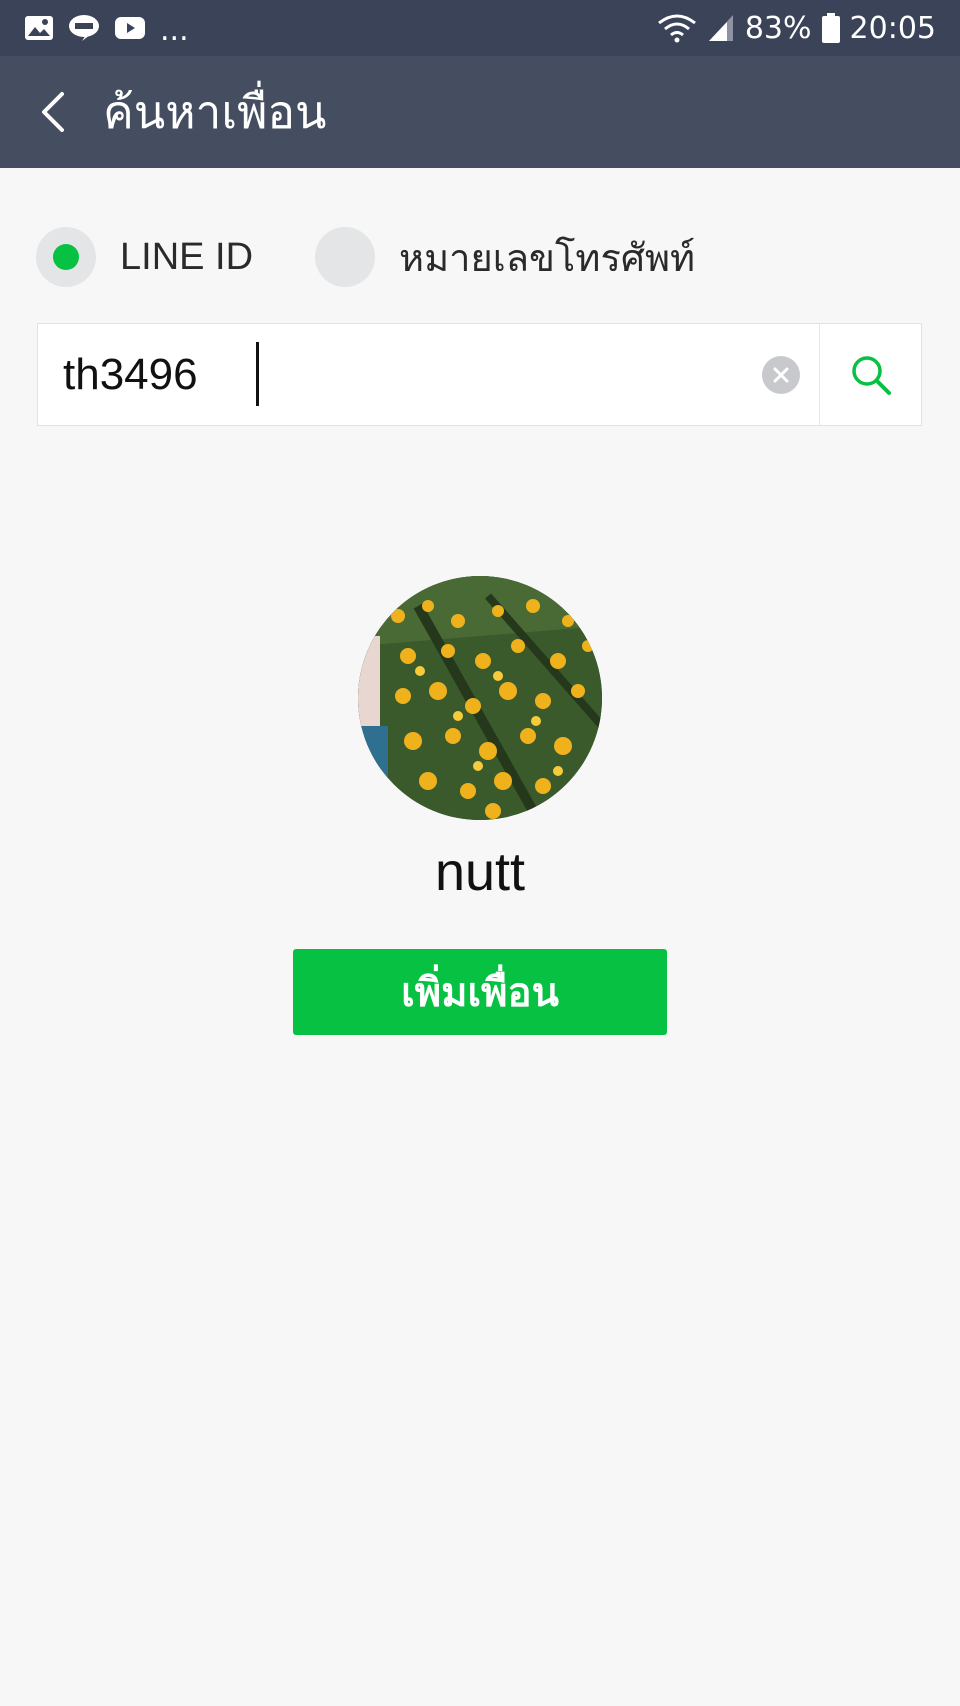 This screenshot has height=1706, width=960. Describe the element at coordinates (84, 28) in the screenshot. I see `line-app-icon` at that location.